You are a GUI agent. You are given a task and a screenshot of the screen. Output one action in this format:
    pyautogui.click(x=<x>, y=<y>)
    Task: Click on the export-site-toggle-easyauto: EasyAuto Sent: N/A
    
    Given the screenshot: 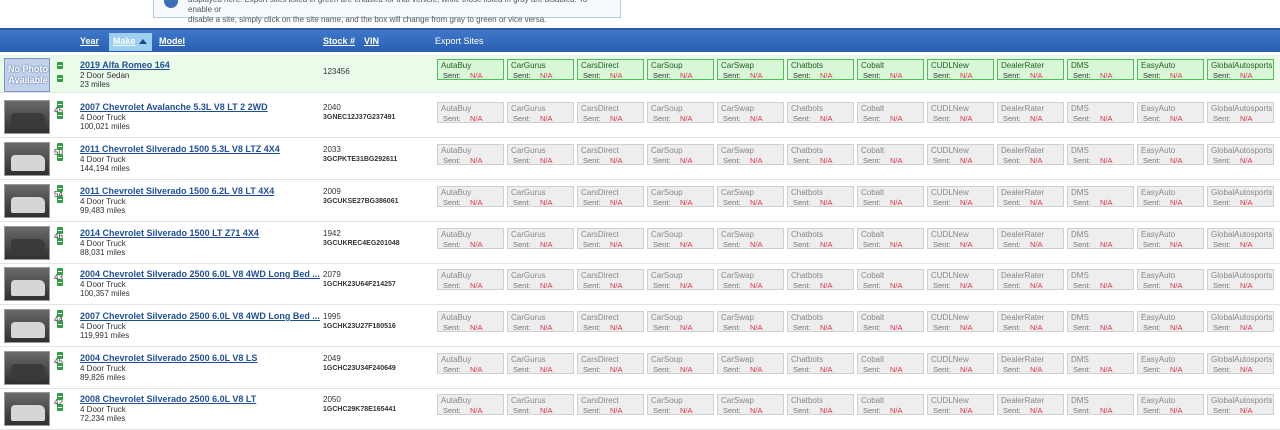 What is the action you would take?
    pyautogui.click(x=1170, y=363)
    